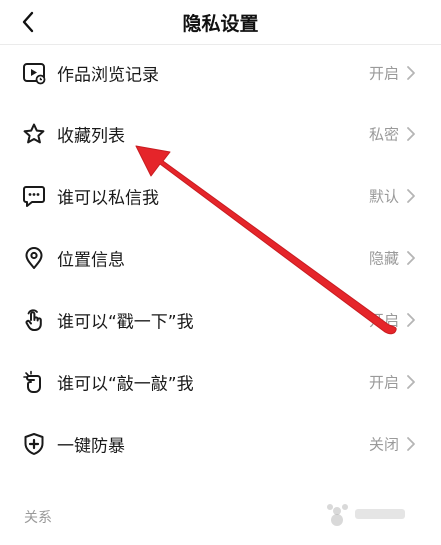 The image size is (441, 545). What do you see at coordinates (108, 198) in the screenshot?
I see `setting-label: 谁可以私信我` at bounding box center [108, 198].